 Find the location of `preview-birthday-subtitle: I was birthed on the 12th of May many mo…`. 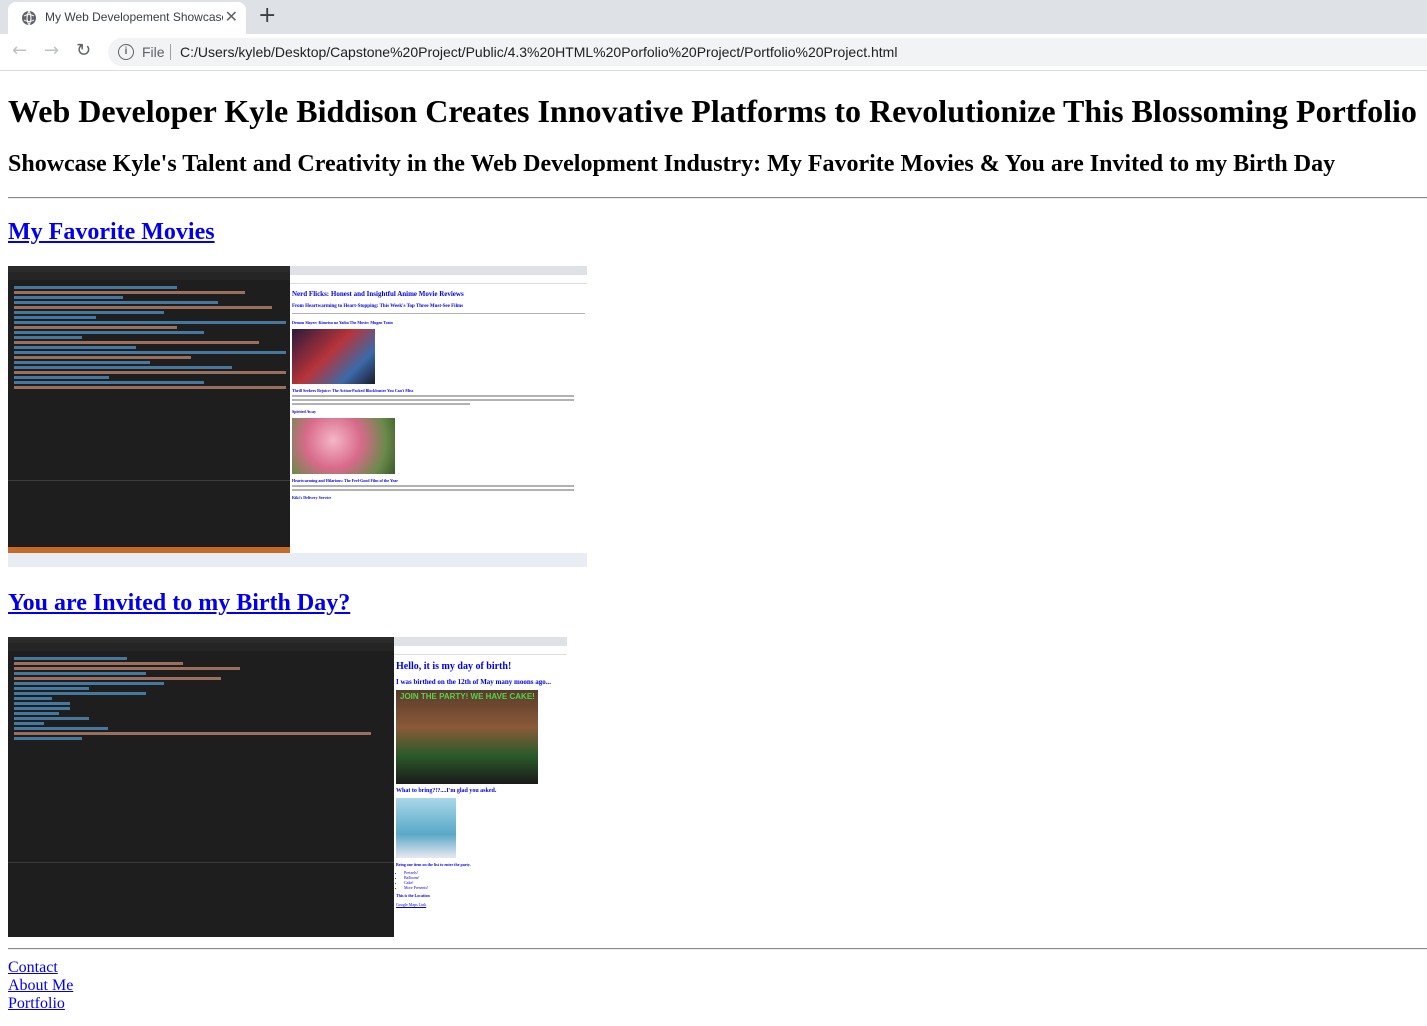

preview-birthday-subtitle: I was birthed on the 12th of May many mo… is located at coordinates (473, 682).